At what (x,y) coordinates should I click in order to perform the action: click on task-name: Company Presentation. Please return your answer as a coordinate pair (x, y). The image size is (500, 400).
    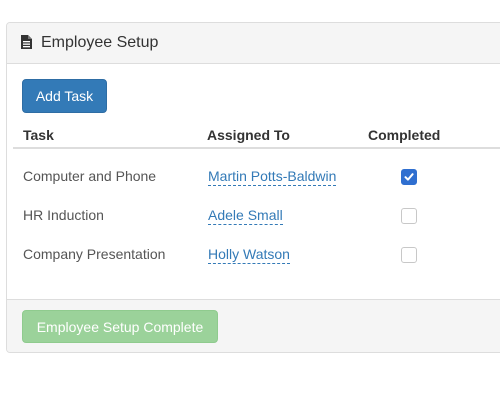
    Looking at the image, I should click on (94, 254).